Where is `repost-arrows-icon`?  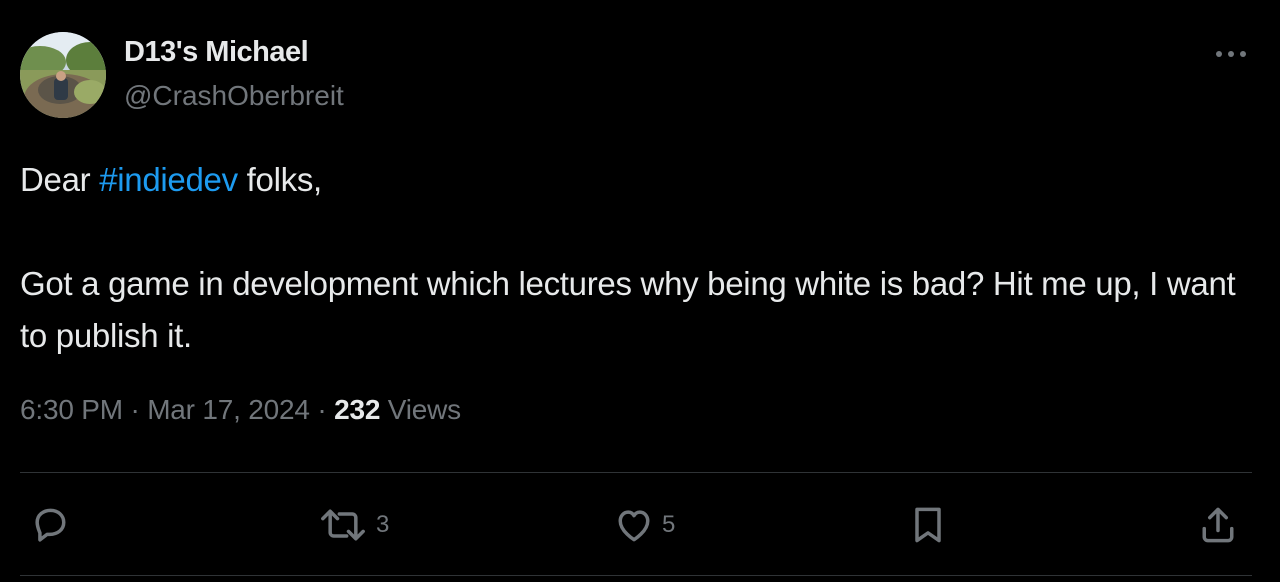 repost-arrows-icon is located at coordinates (343, 525).